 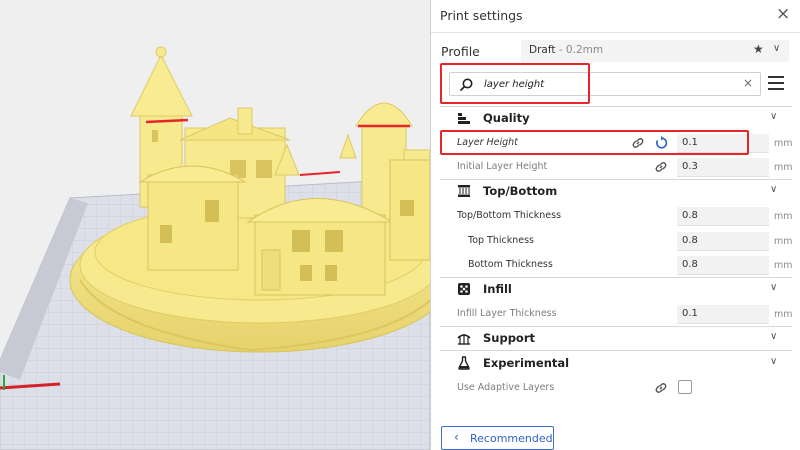 I want to click on setting-label: Use Adaptive Layers, so click(x=506, y=387).